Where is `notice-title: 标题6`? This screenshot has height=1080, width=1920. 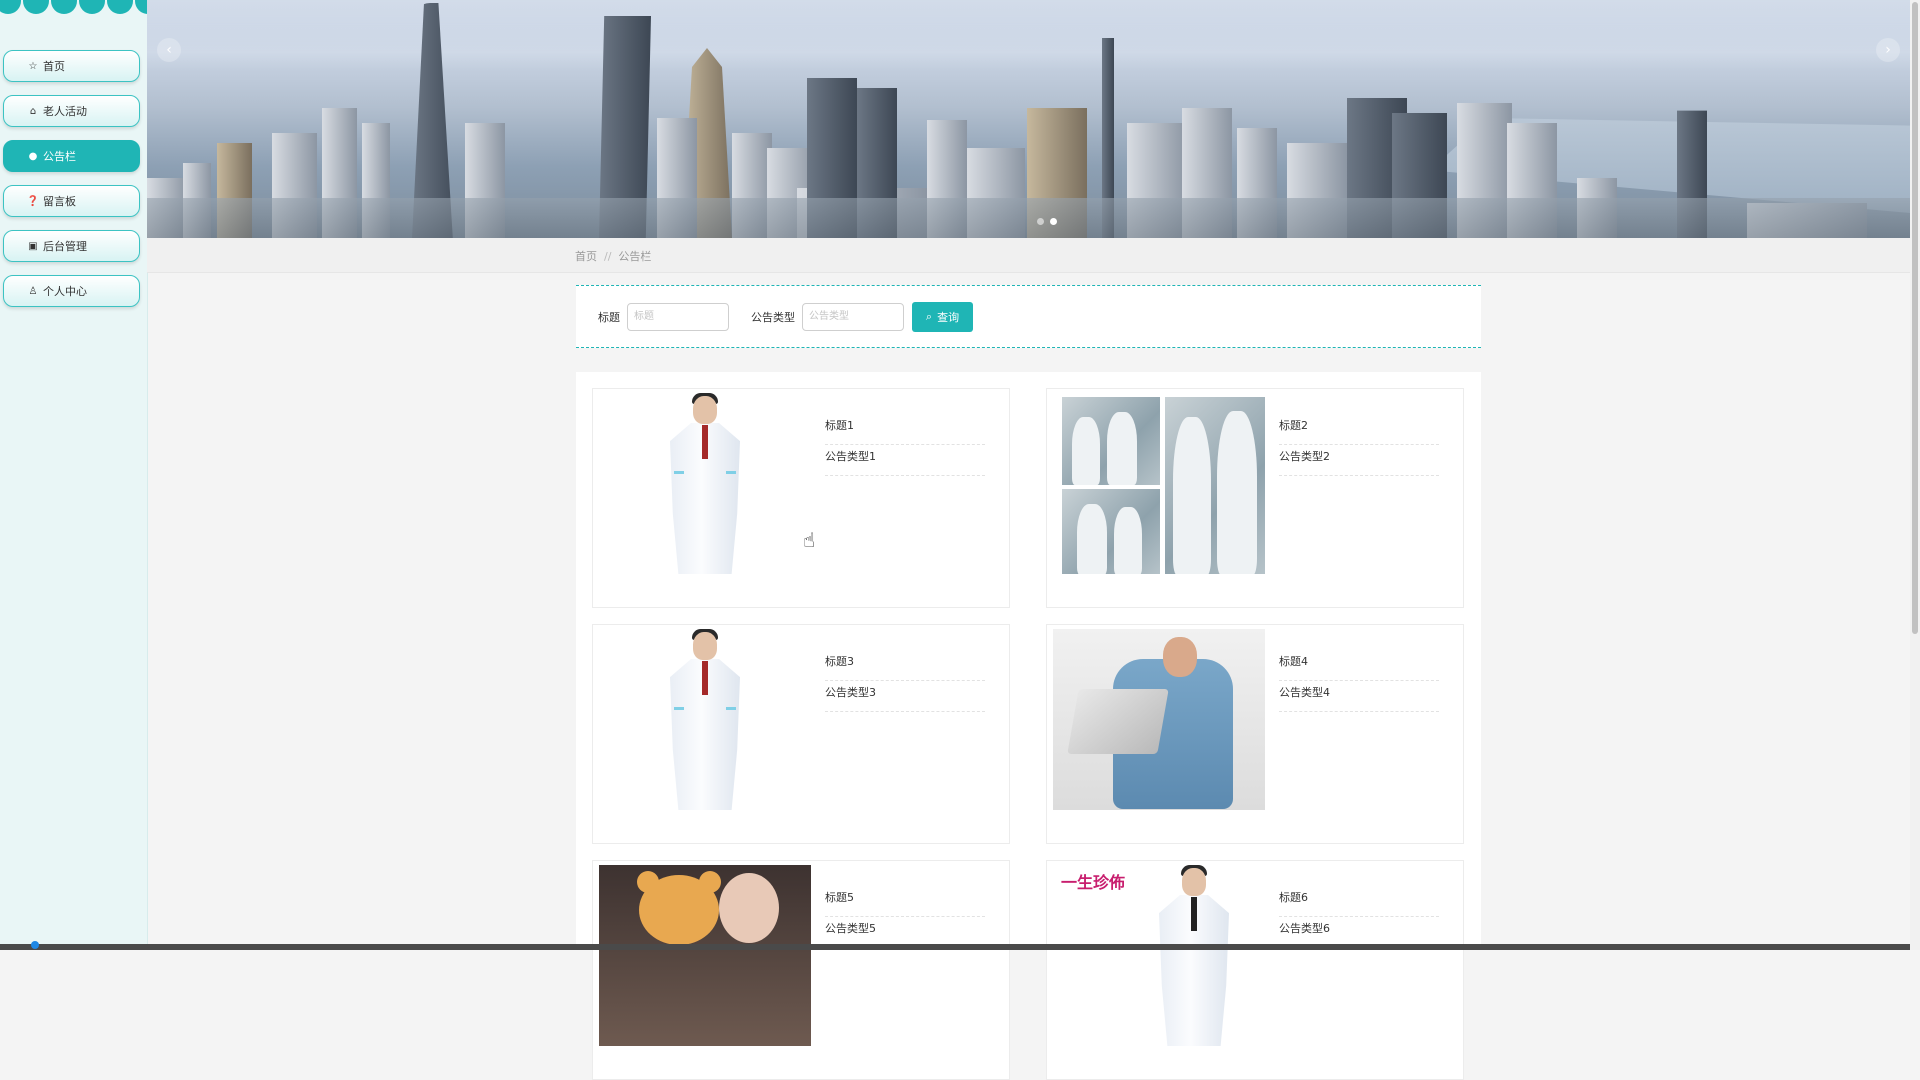 notice-title: 标题6 is located at coordinates (1359, 901).